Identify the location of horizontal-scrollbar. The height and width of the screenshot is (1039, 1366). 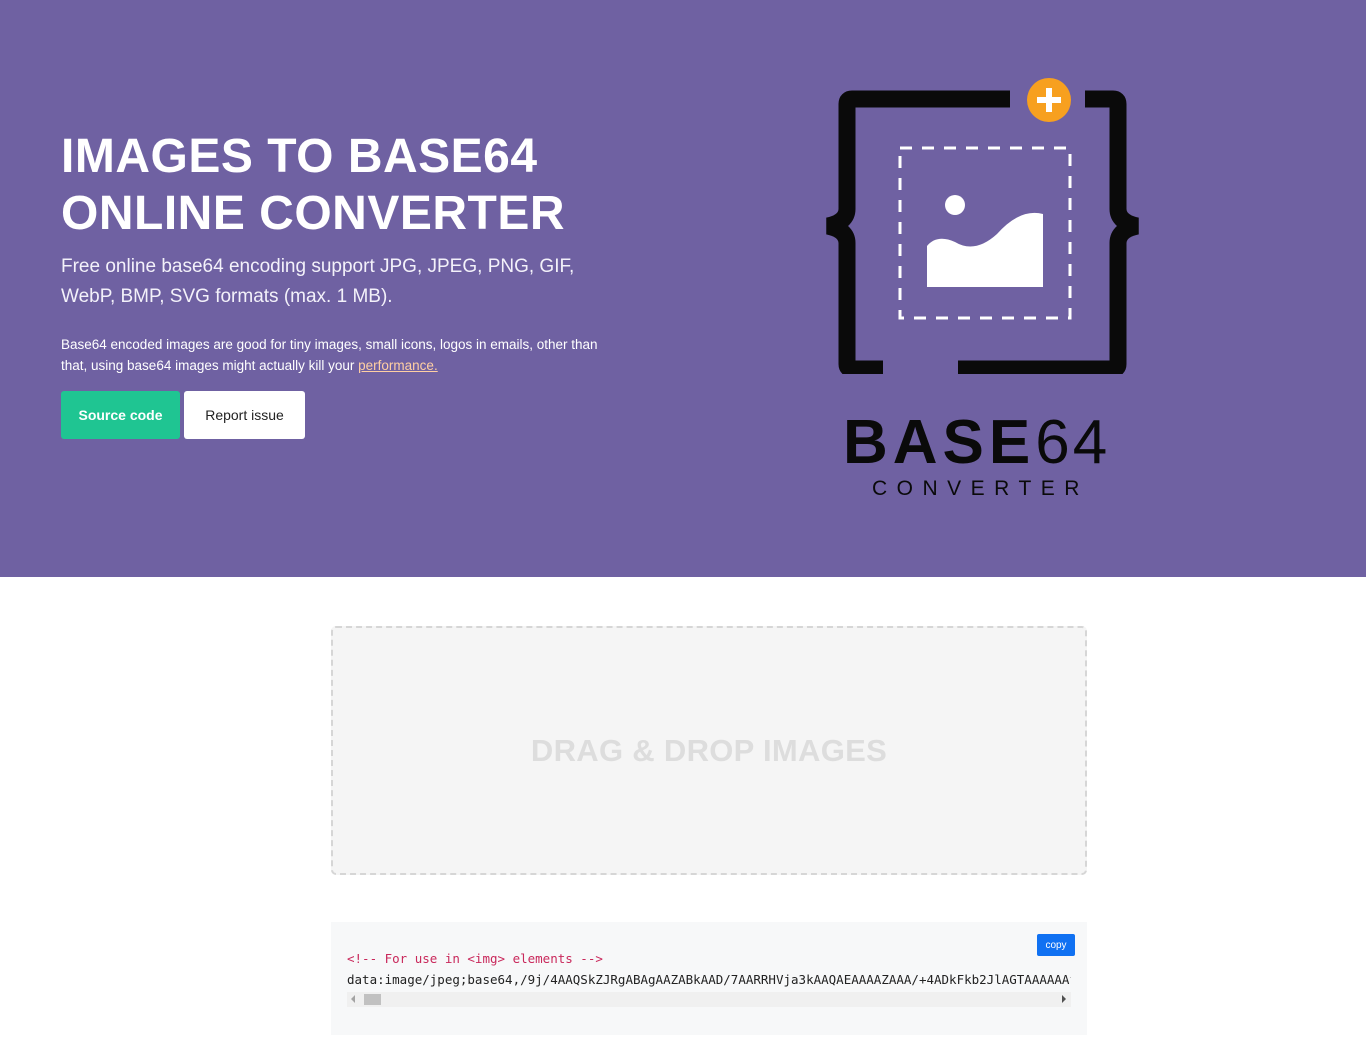
(709, 999).